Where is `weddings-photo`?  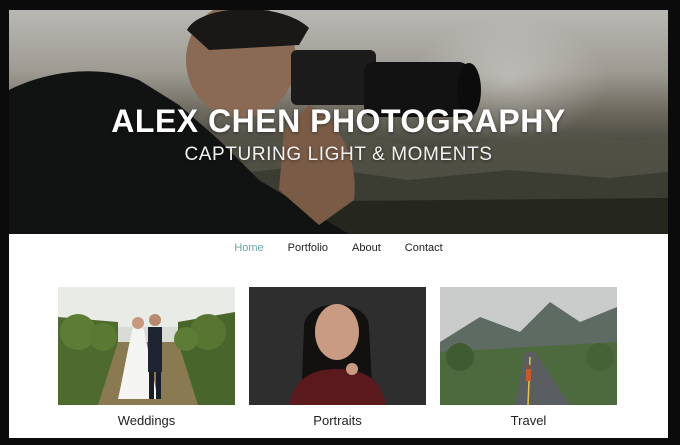
weddings-photo is located at coordinates (146, 346).